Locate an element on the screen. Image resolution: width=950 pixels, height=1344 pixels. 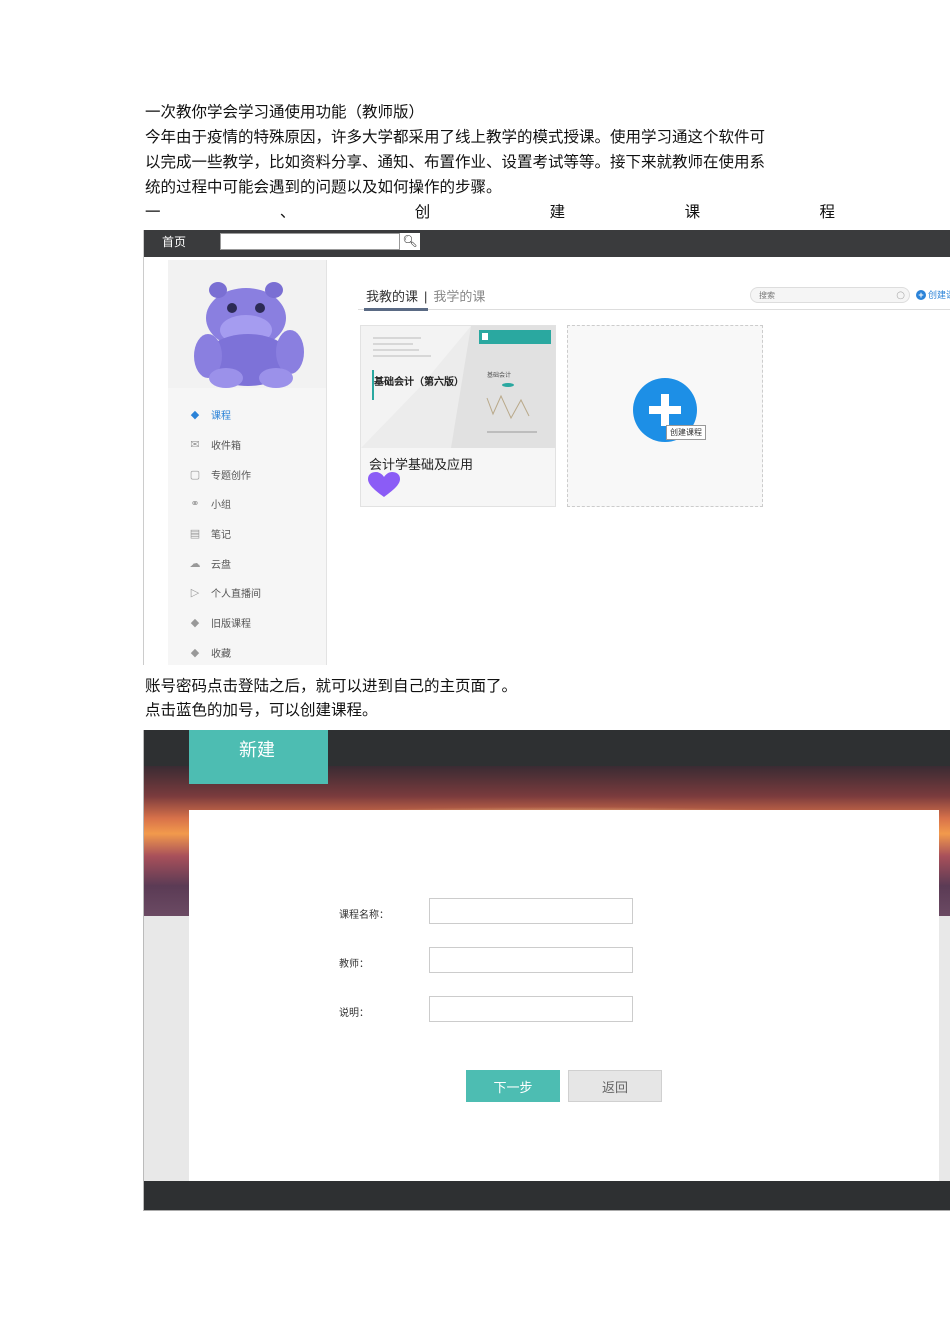
heading-char: 课 is located at coordinates (692, 212).